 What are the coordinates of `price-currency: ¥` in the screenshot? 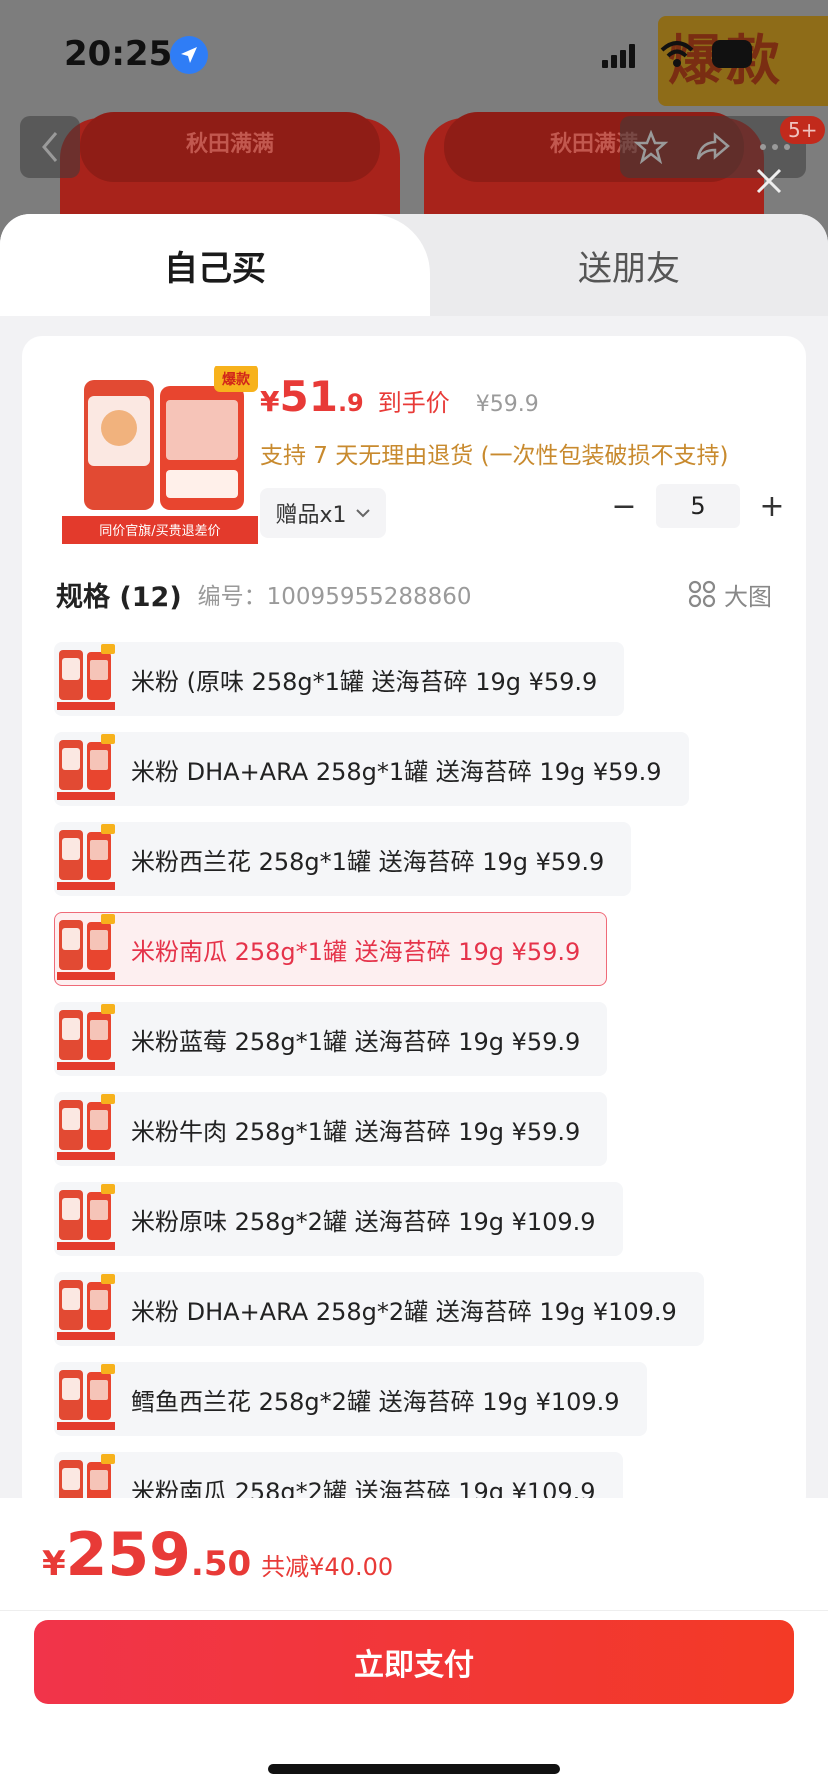 It's located at (270, 401).